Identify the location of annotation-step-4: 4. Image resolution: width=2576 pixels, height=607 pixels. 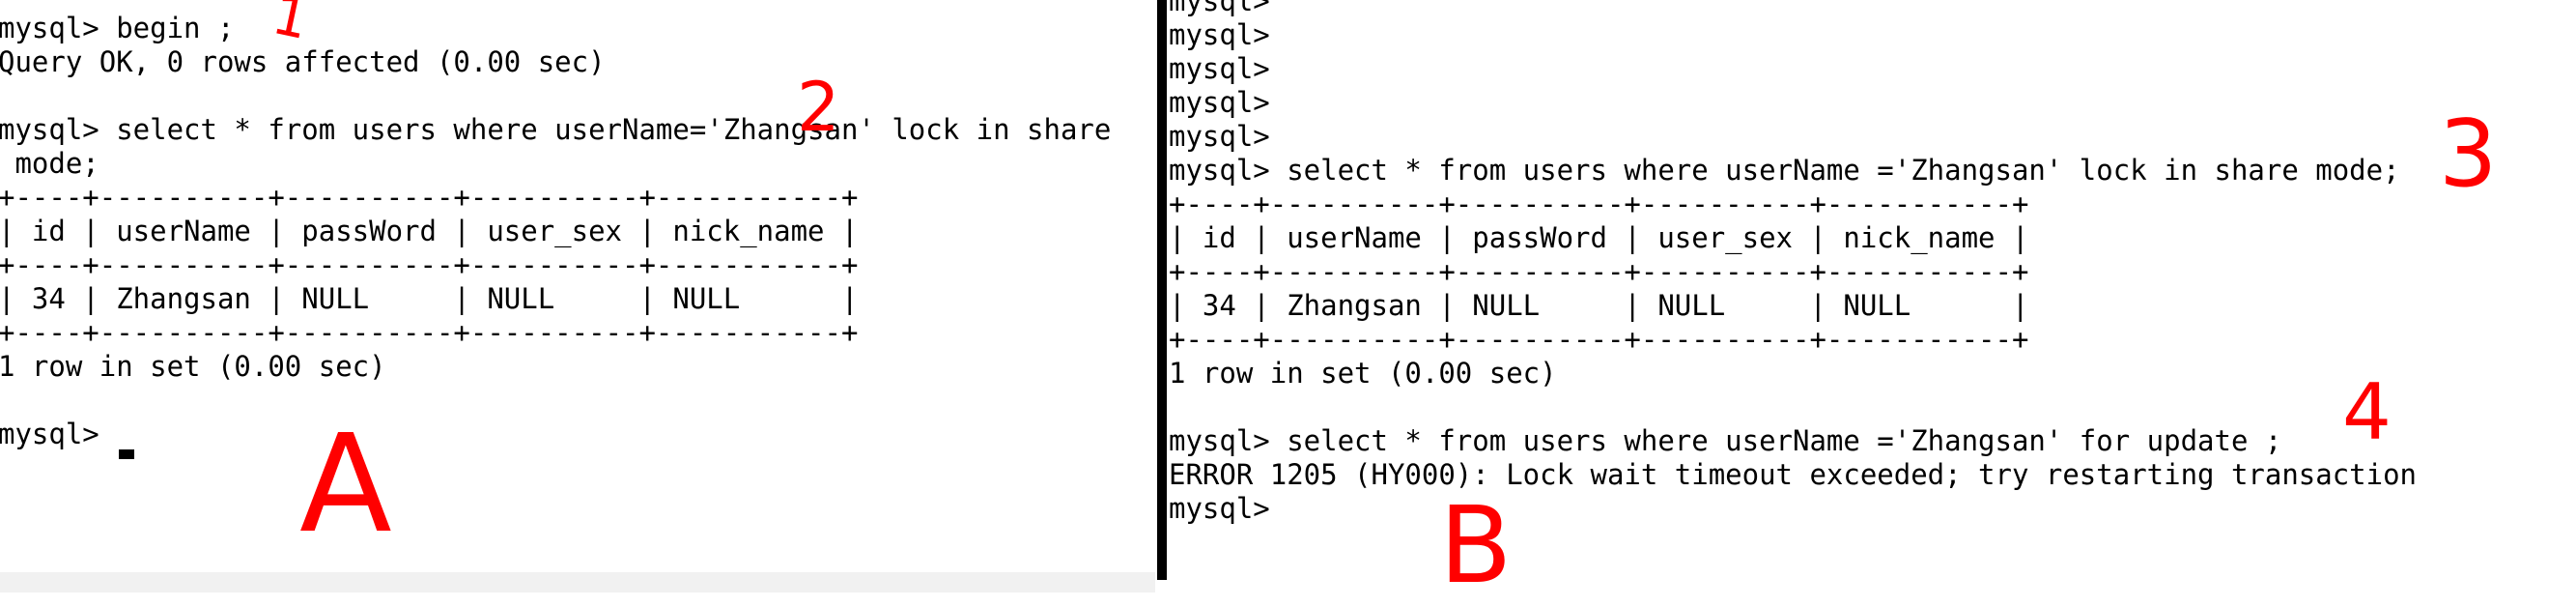
(2367, 412).